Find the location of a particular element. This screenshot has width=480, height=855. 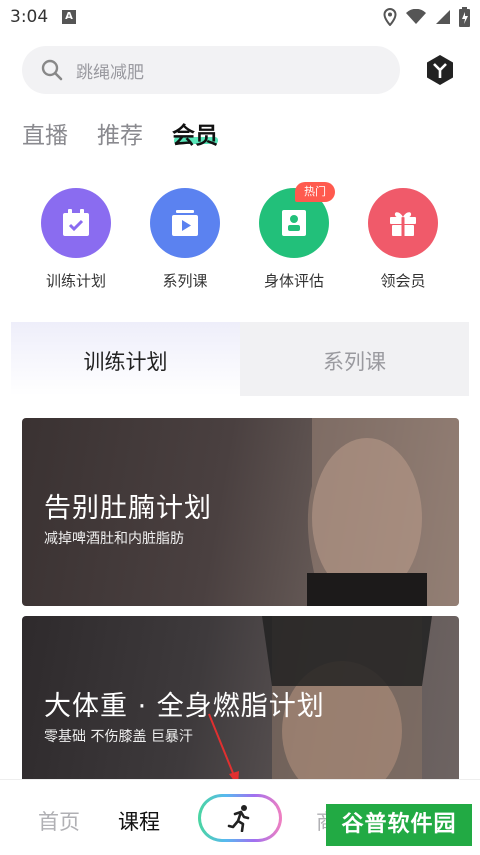

training-plan-circle is located at coordinates (76, 223).